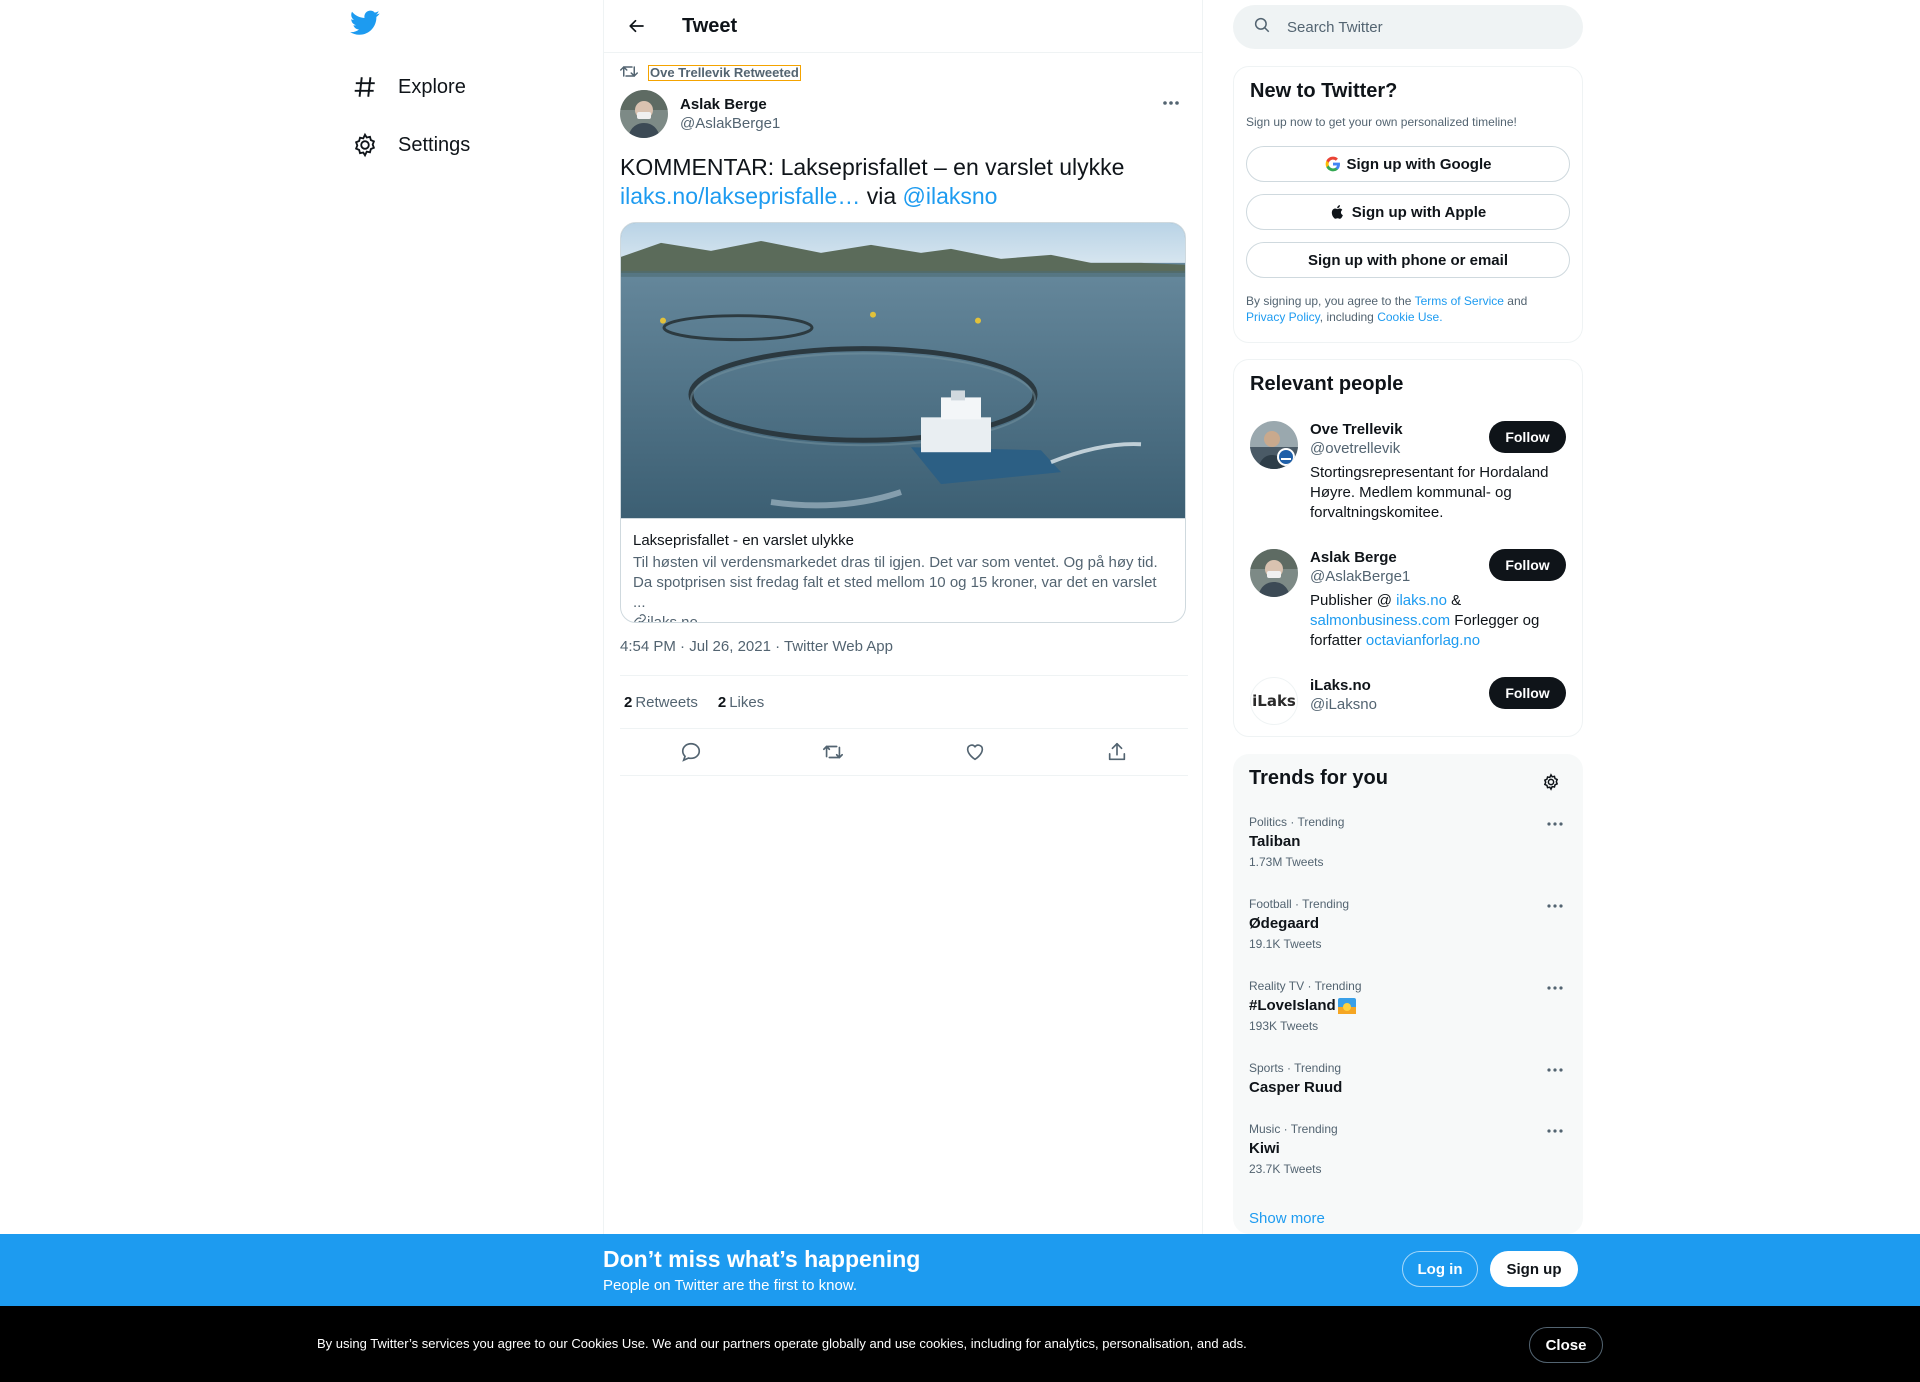 The width and height of the screenshot is (1920, 1382). I want to click on show-more-link: Show more, so click(1287, 1218).